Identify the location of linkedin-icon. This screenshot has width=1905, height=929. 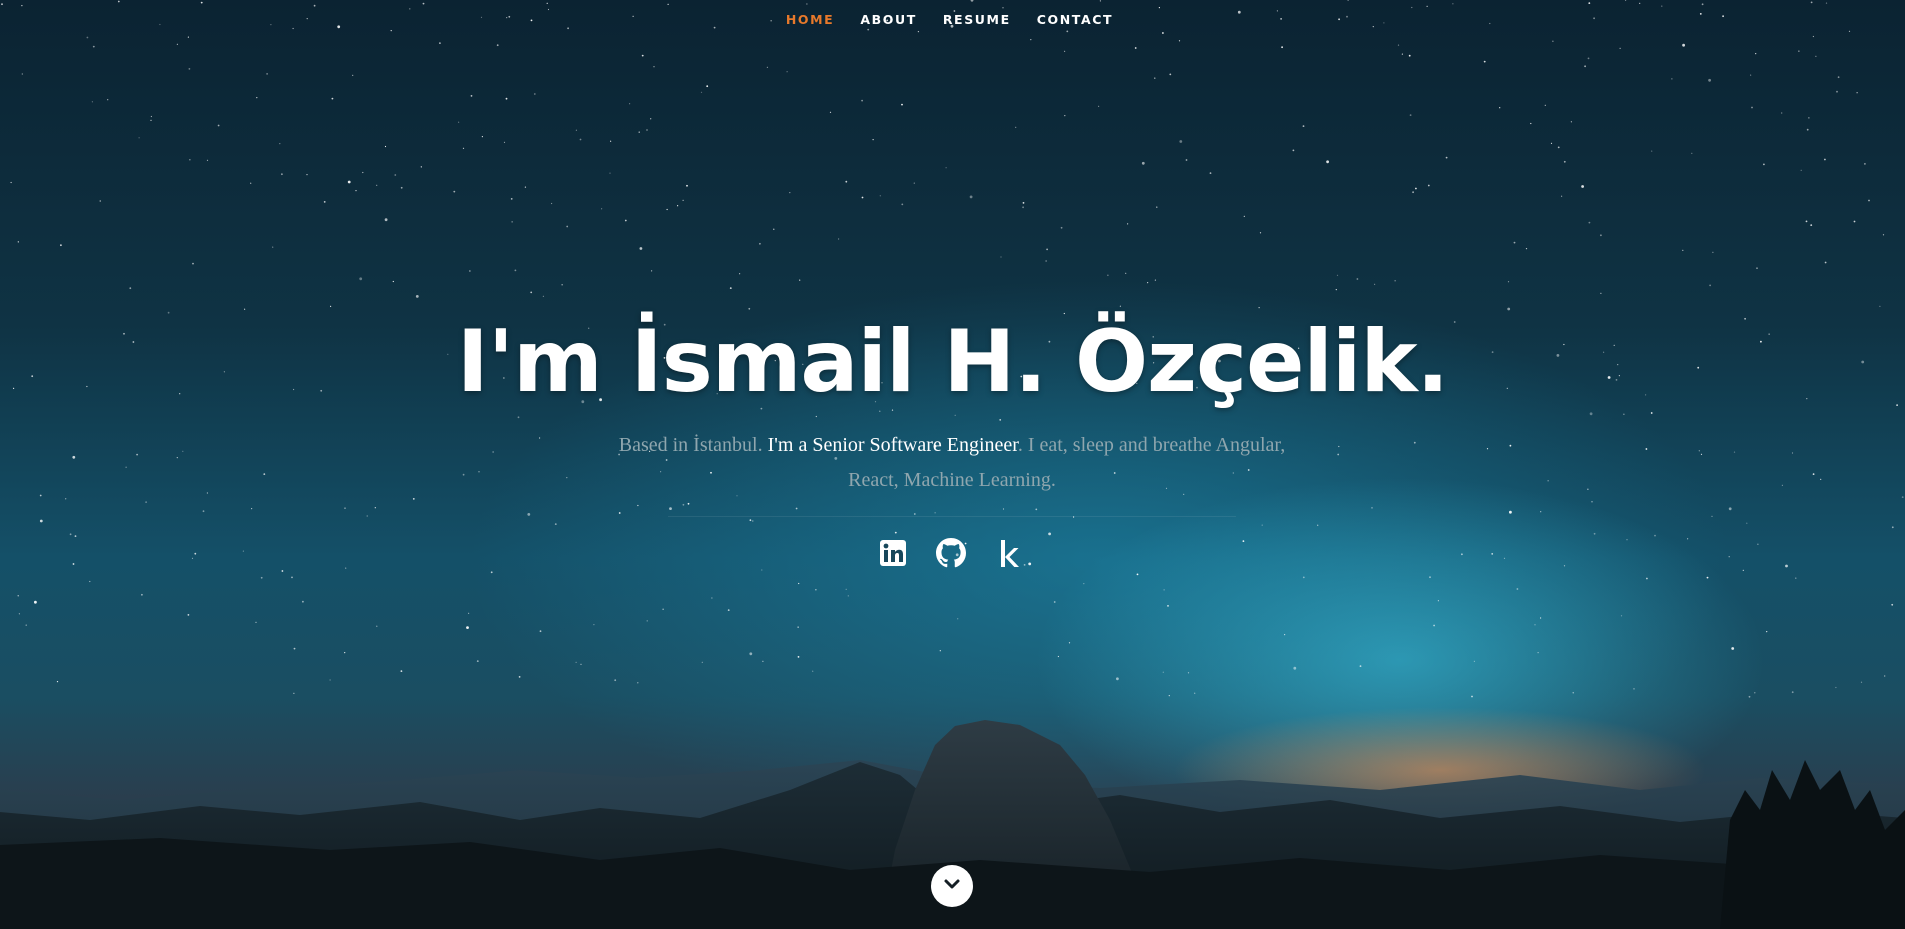
(893, 553).